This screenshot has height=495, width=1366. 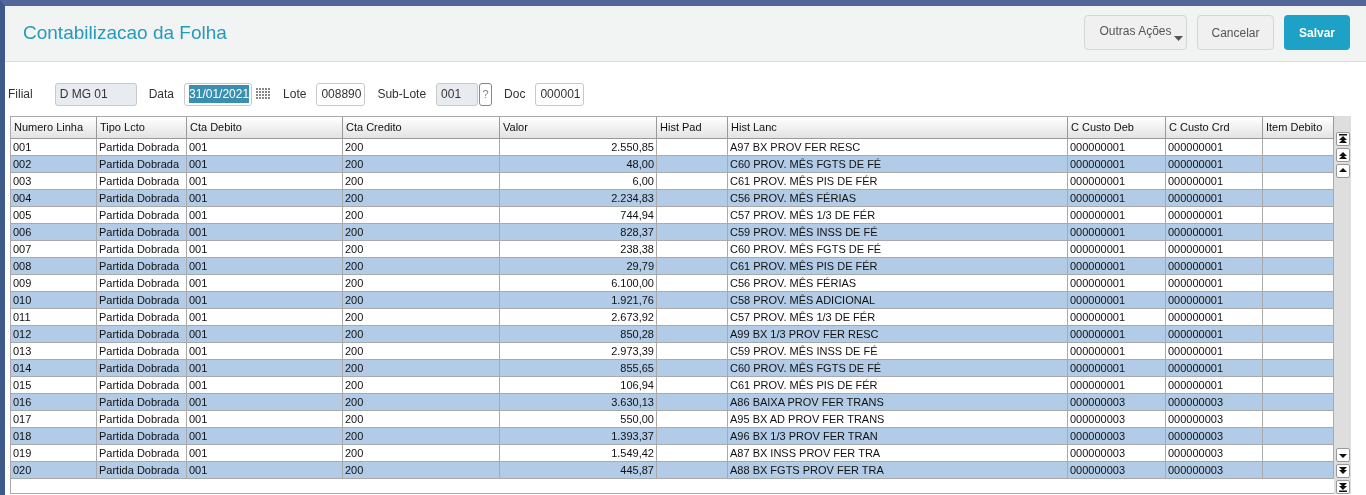 What do you see at coordinates (578, 470) in the screenshot?
I see `table-cell: 445,87` at bounding box center [578, 470].